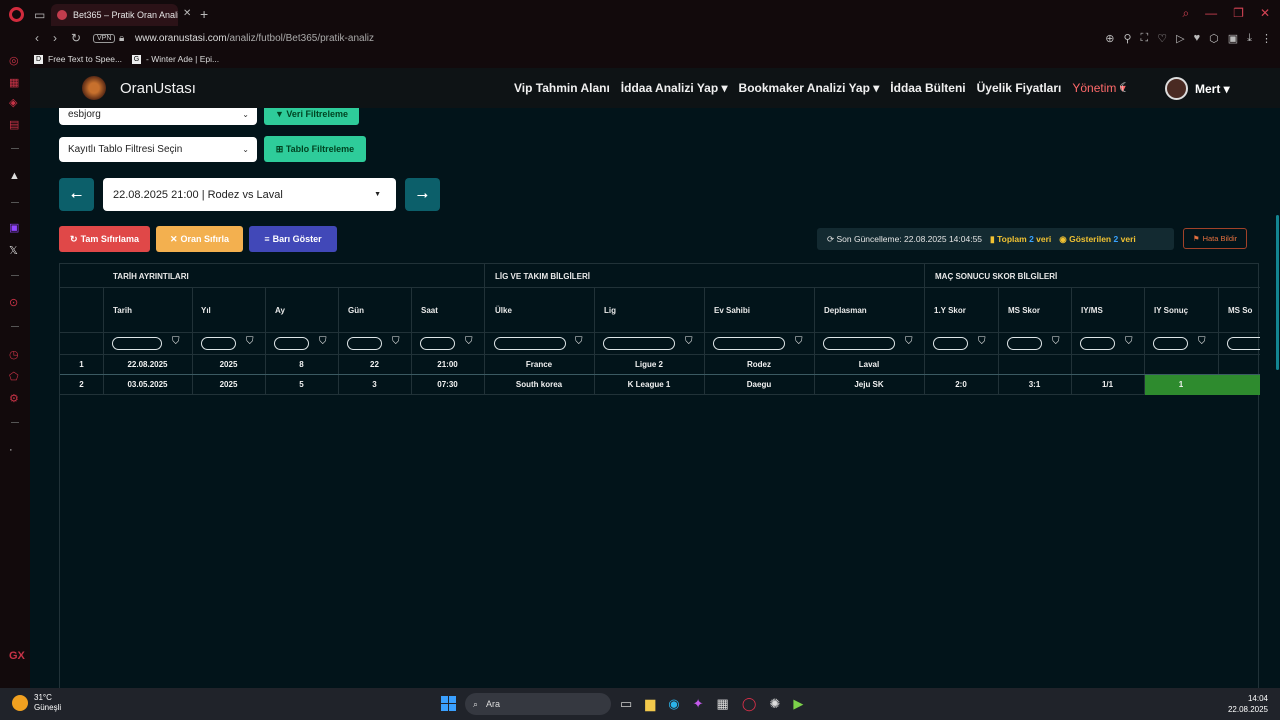 The height and width of the screenshot is (720, 1280). What do you see at coordinates (94, 88) in the screenshot?
I see `brand-logo-icon` at bounding box center [94, 88].